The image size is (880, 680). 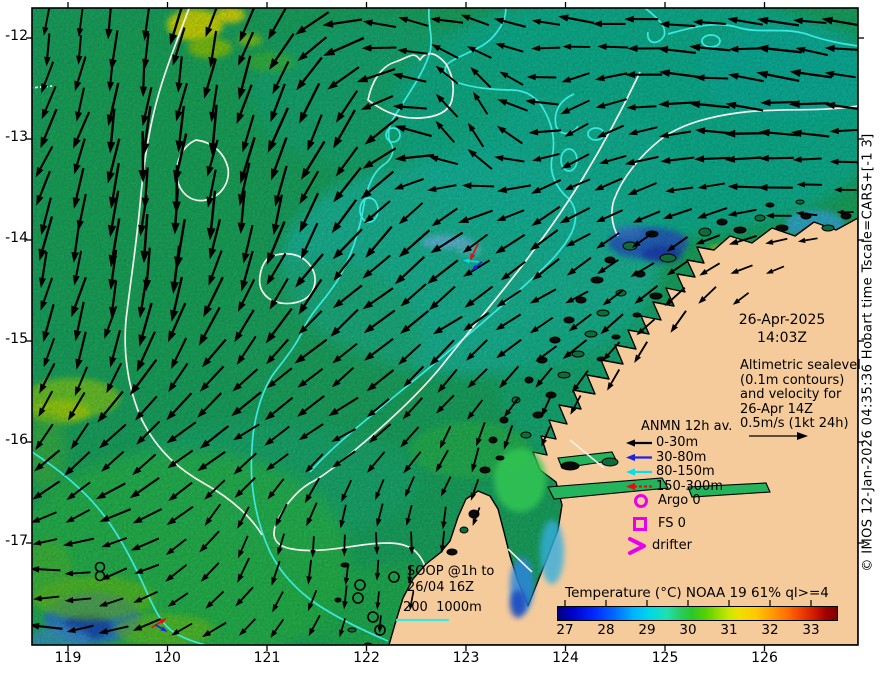 What do you see at coordinates (366, 658) in the screenshot?
I see `lon-tick-label: 122` at bounding box center [366, 658].